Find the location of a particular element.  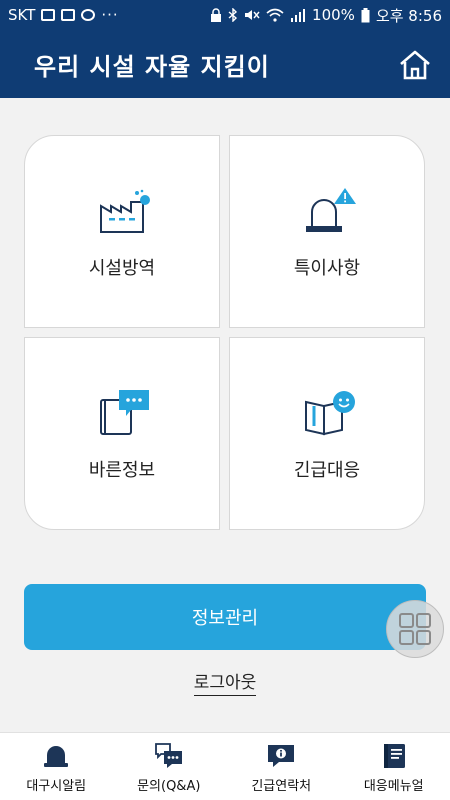

card-label: 바른정보 is located at coordinates (122, 470).